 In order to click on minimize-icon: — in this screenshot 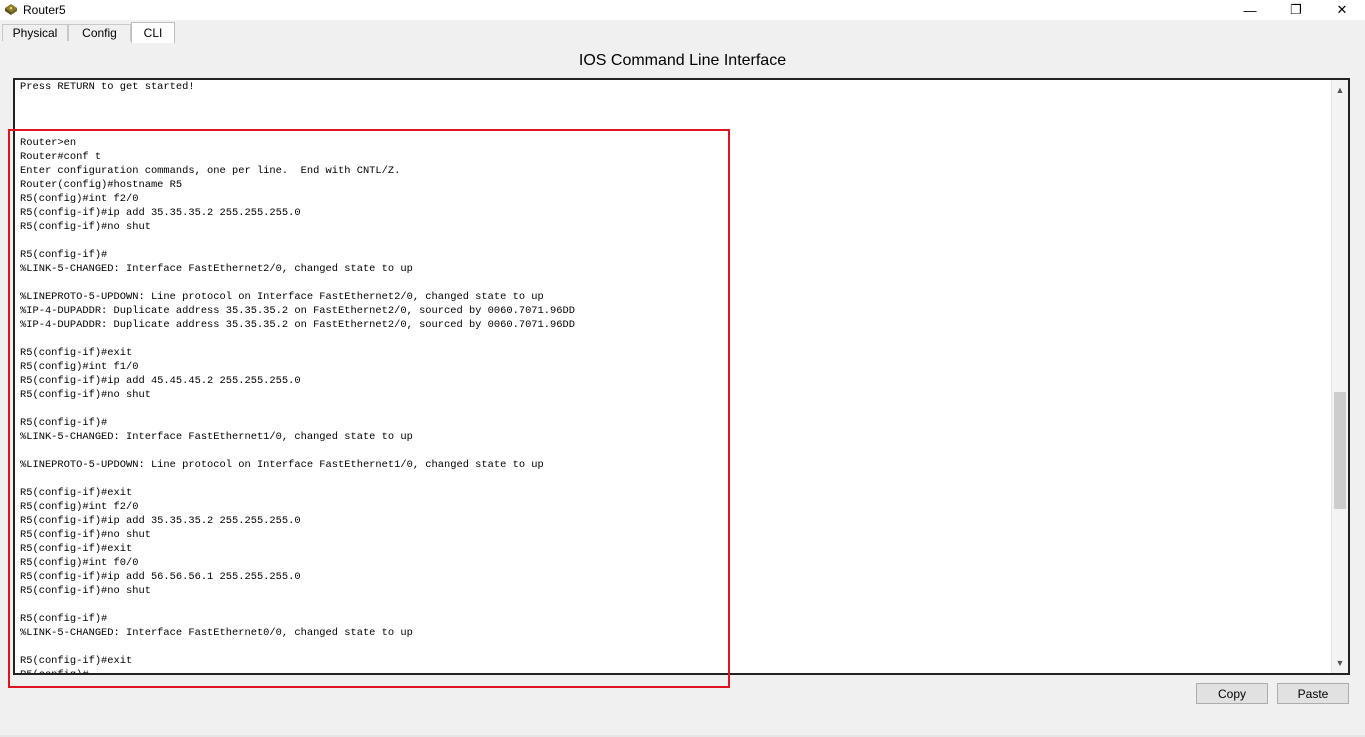, I will do `click(1250, 10)`.